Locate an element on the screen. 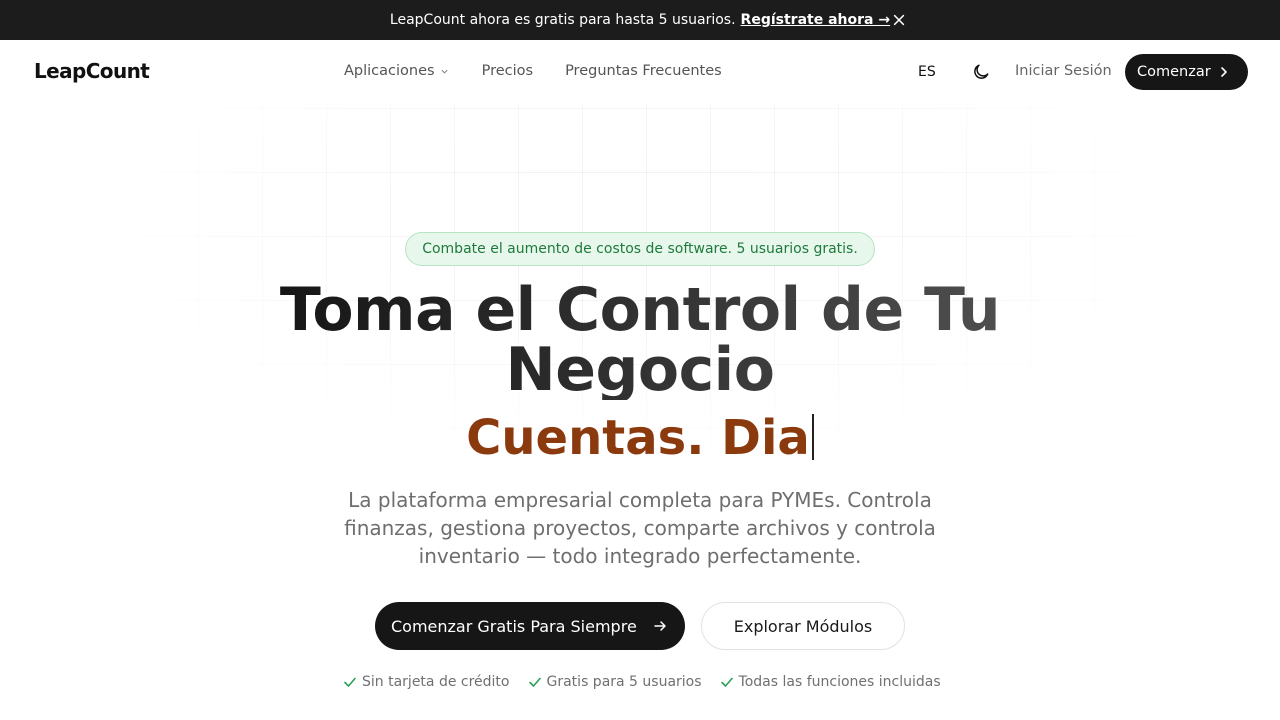 This screenshot has height=720, width=1280. check-label: Sin tarjeta de crédito is located at coordinates (436, 682).